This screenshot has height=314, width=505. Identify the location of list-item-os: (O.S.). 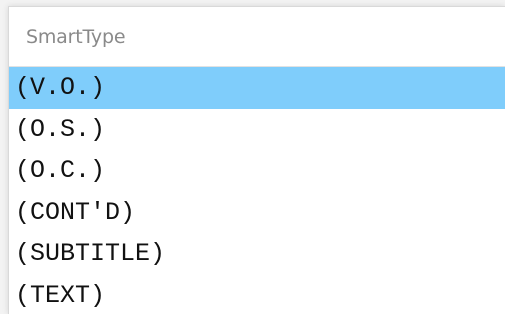
(257, 130).